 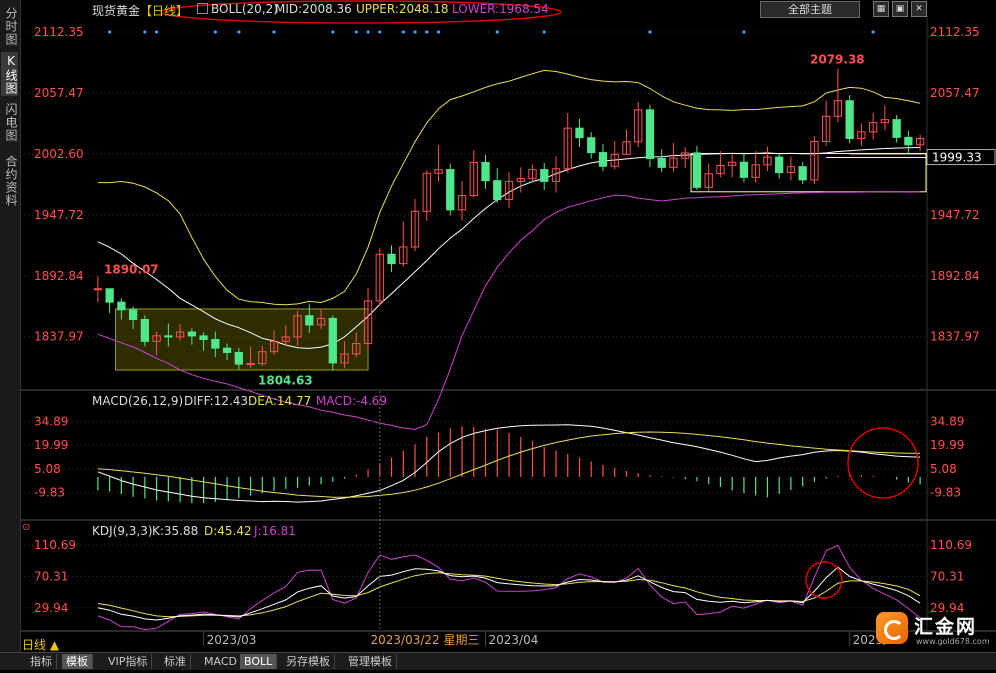 What do you see at coordinates (122, 531) in the screenshot?
I see `kdj-title: KDJ(9,3,3)` at bounding box center [122, 531].